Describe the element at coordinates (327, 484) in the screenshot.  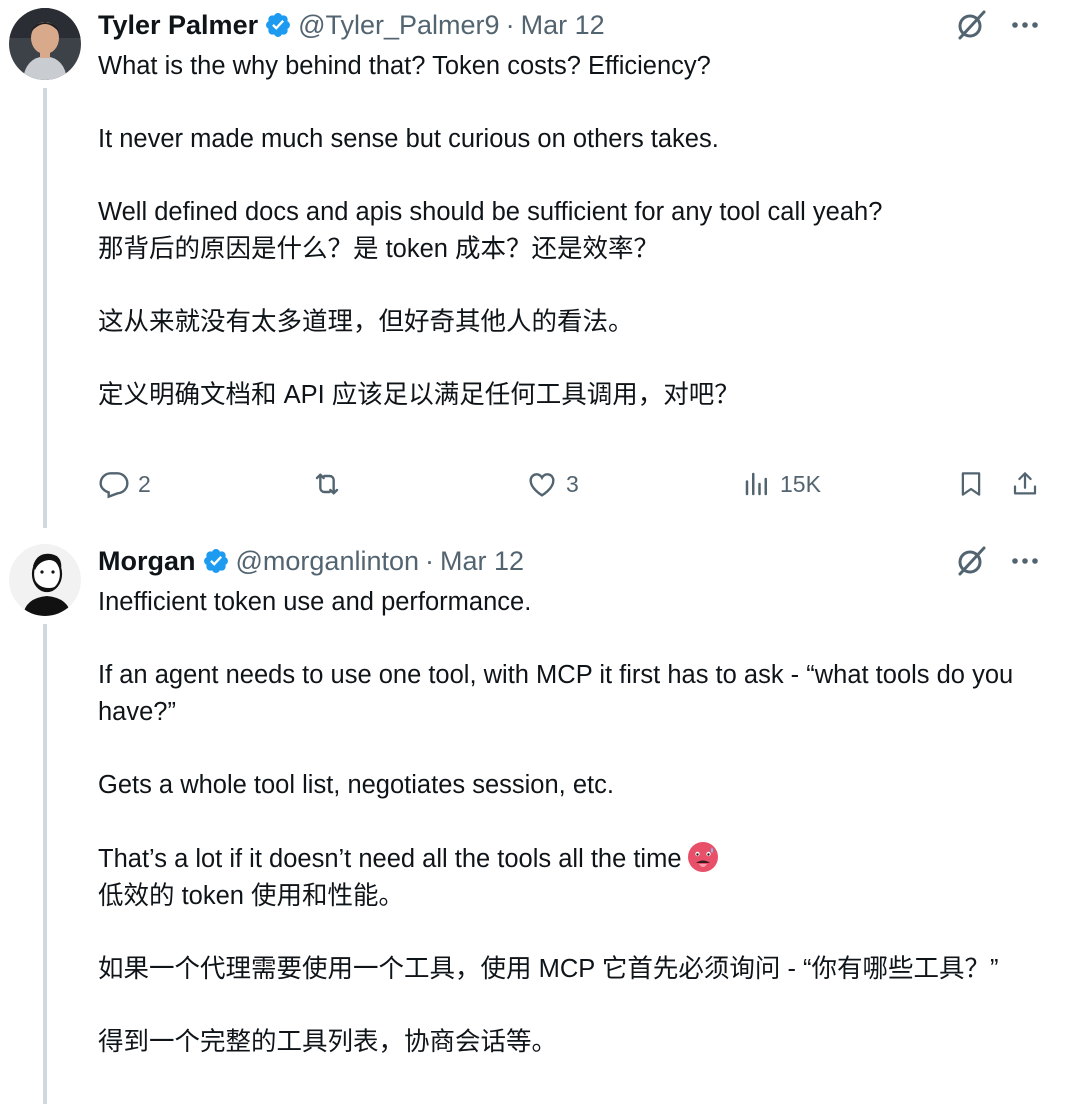
I see `retweet-icon` at that location.